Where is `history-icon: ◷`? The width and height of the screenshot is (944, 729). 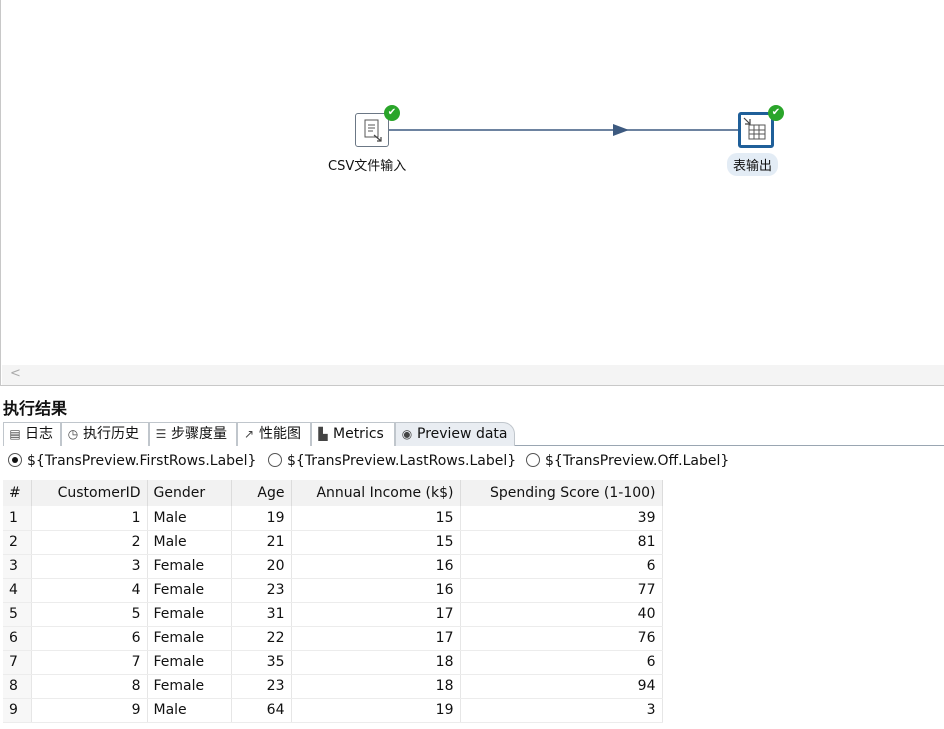
history-icon: ◷ is located at coordinates (73, 434).